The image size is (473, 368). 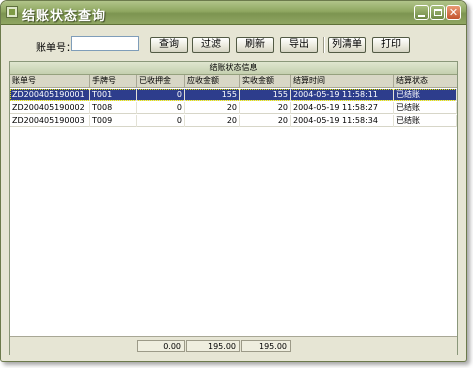 What do you see at coordinates (113, 81) in the screenshot?
I see `column-header-tag: 手牌号` at bounding box center [113, 81].